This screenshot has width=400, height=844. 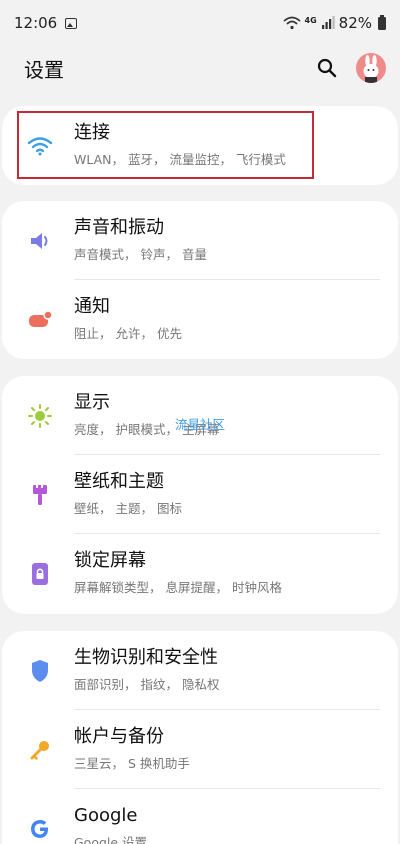 I want to click on theme-brush-icon, so click(x=40, y=494).